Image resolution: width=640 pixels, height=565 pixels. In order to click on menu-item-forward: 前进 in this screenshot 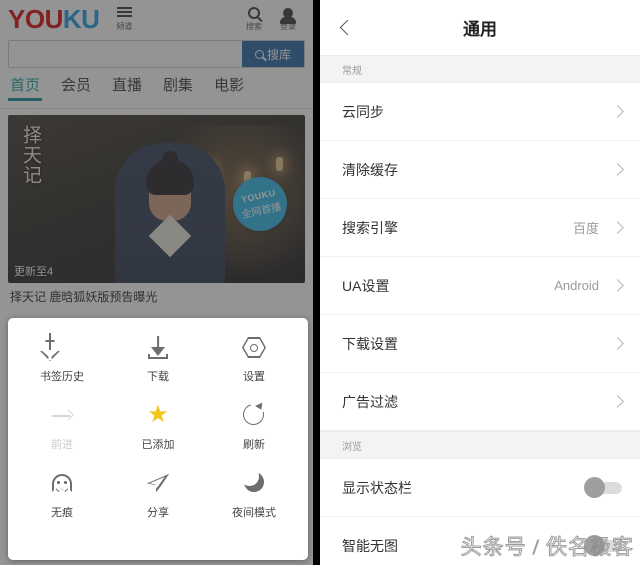, I will do `click(62, 427)`.